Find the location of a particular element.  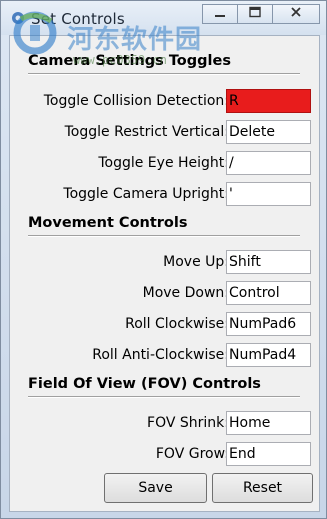

setting-row: Toggle Collision Detection: R is located at coordinates (165, 101).